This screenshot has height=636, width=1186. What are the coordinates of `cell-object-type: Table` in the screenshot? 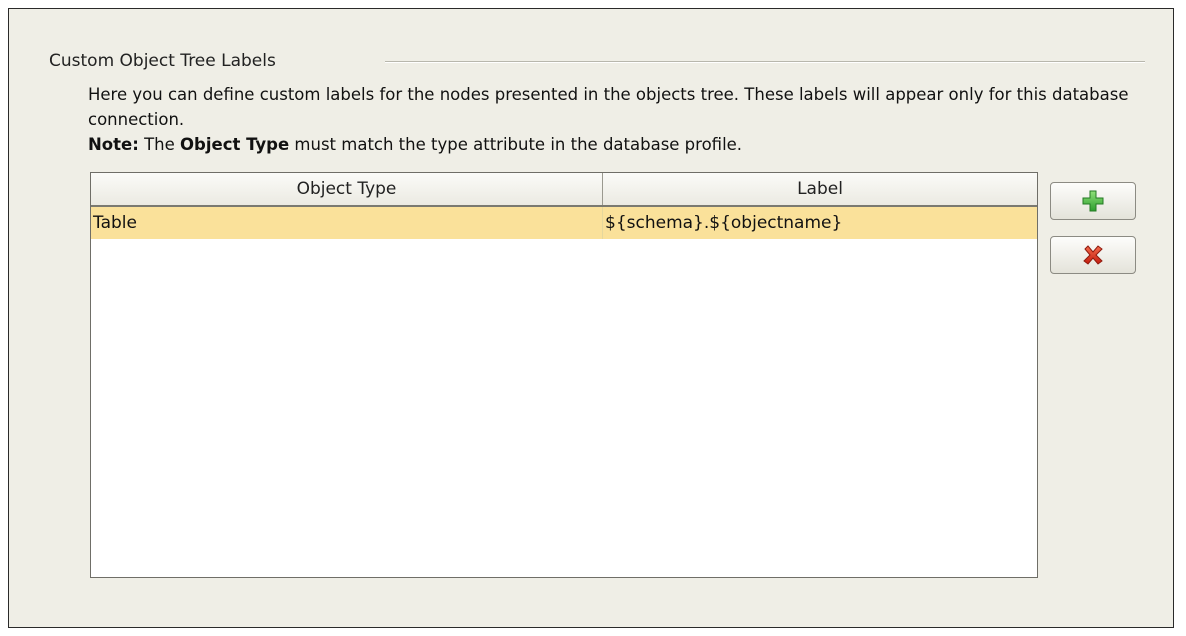 It's located at (347, 223).